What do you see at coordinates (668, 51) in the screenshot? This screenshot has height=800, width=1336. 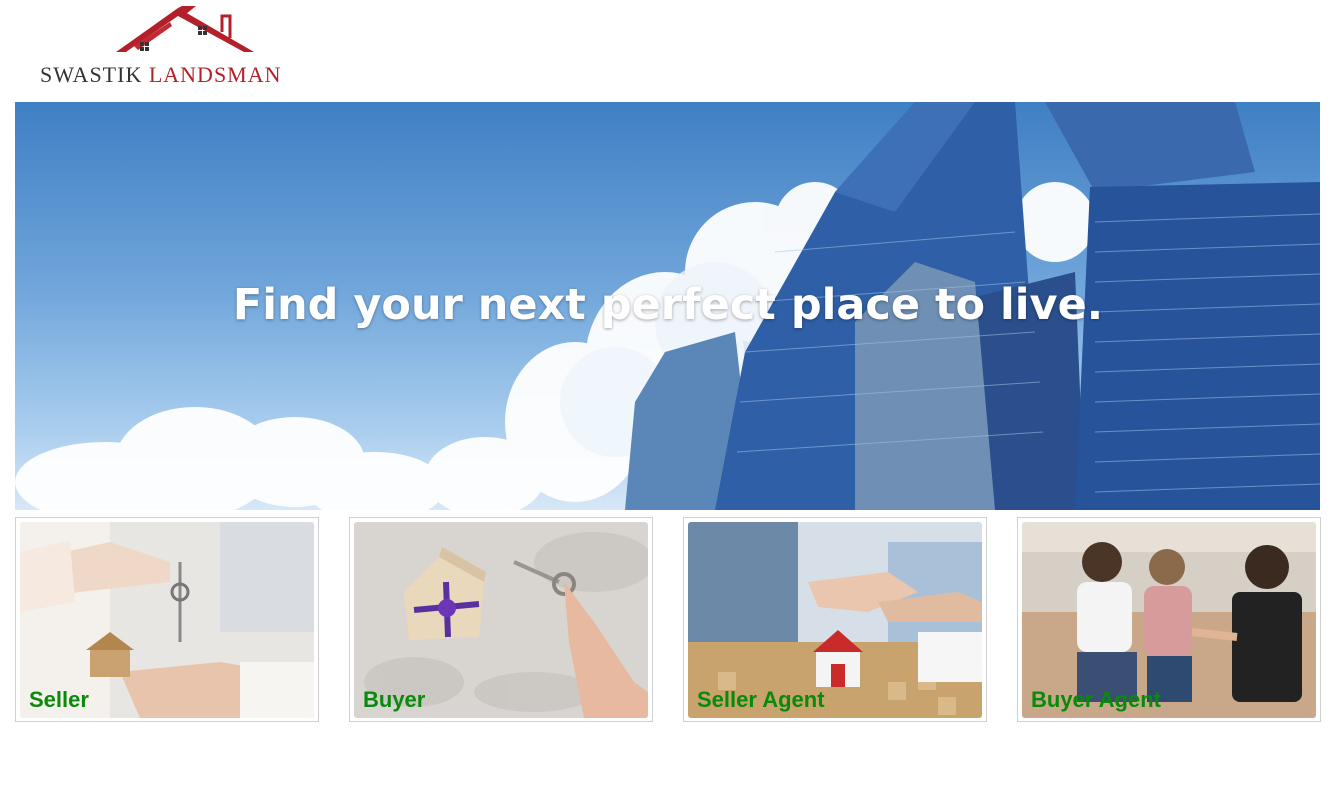 I see `site-header: SWASTIK LANDSMAN` at bounding box center [668, 51].